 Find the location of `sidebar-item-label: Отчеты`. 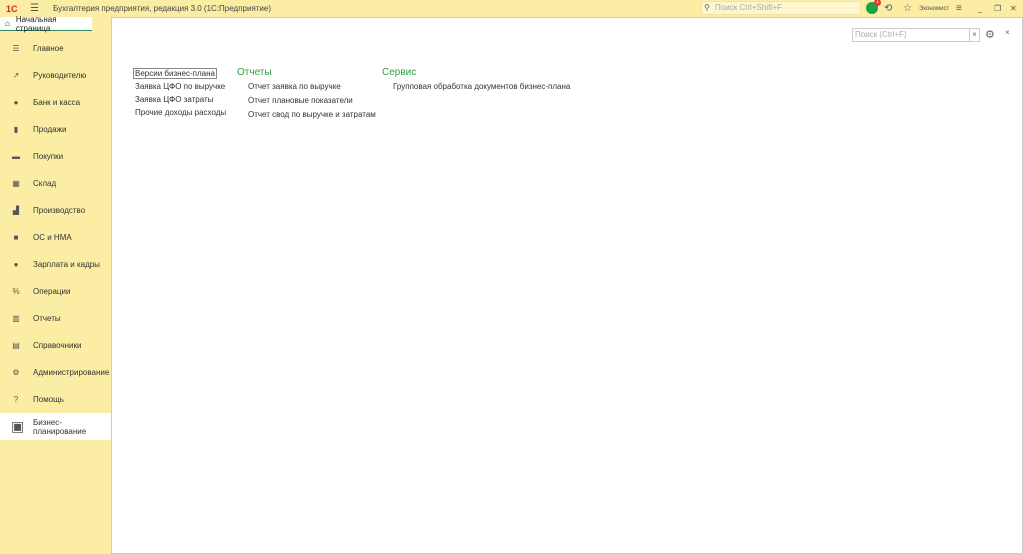

sidebar-item-label: Отчеты is located at coordinates (47, 318).